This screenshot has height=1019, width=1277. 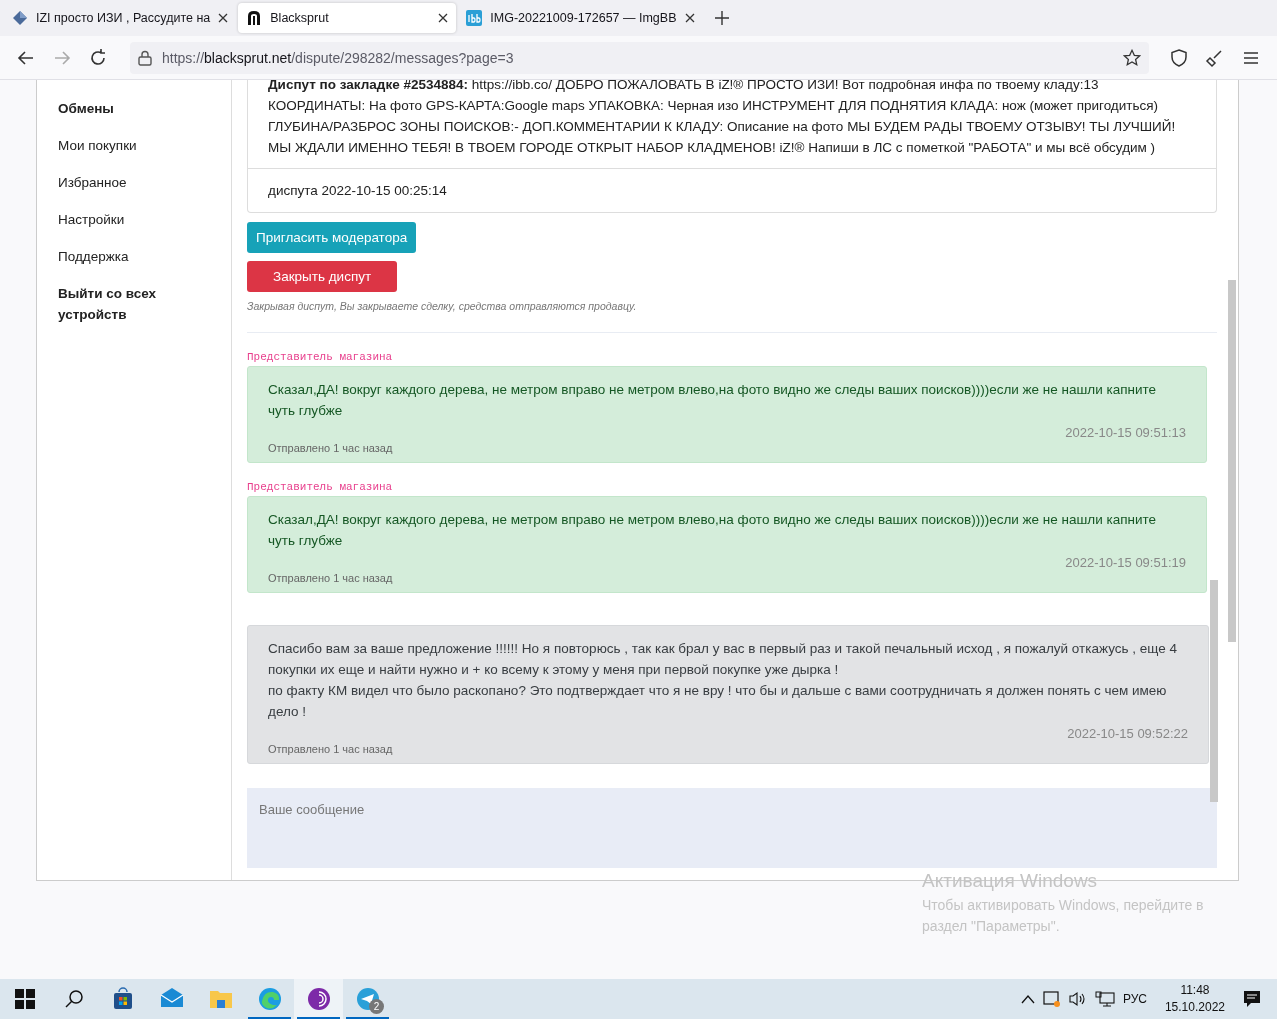 What do you see at coordinates (1125, 432) in the screenshot?
I see `message-timestamp: 2022-10-15 09:51:13` at bounding box center [1125, 432].